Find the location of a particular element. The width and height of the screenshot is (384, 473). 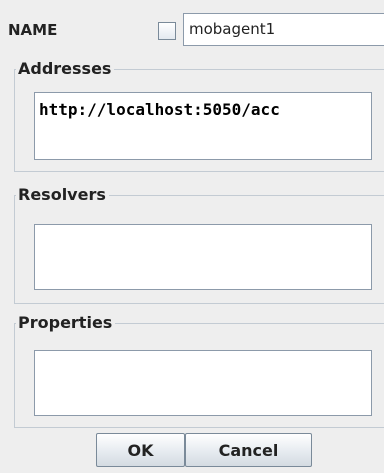

resolvers-textarea is located at coordinates (203, 257).